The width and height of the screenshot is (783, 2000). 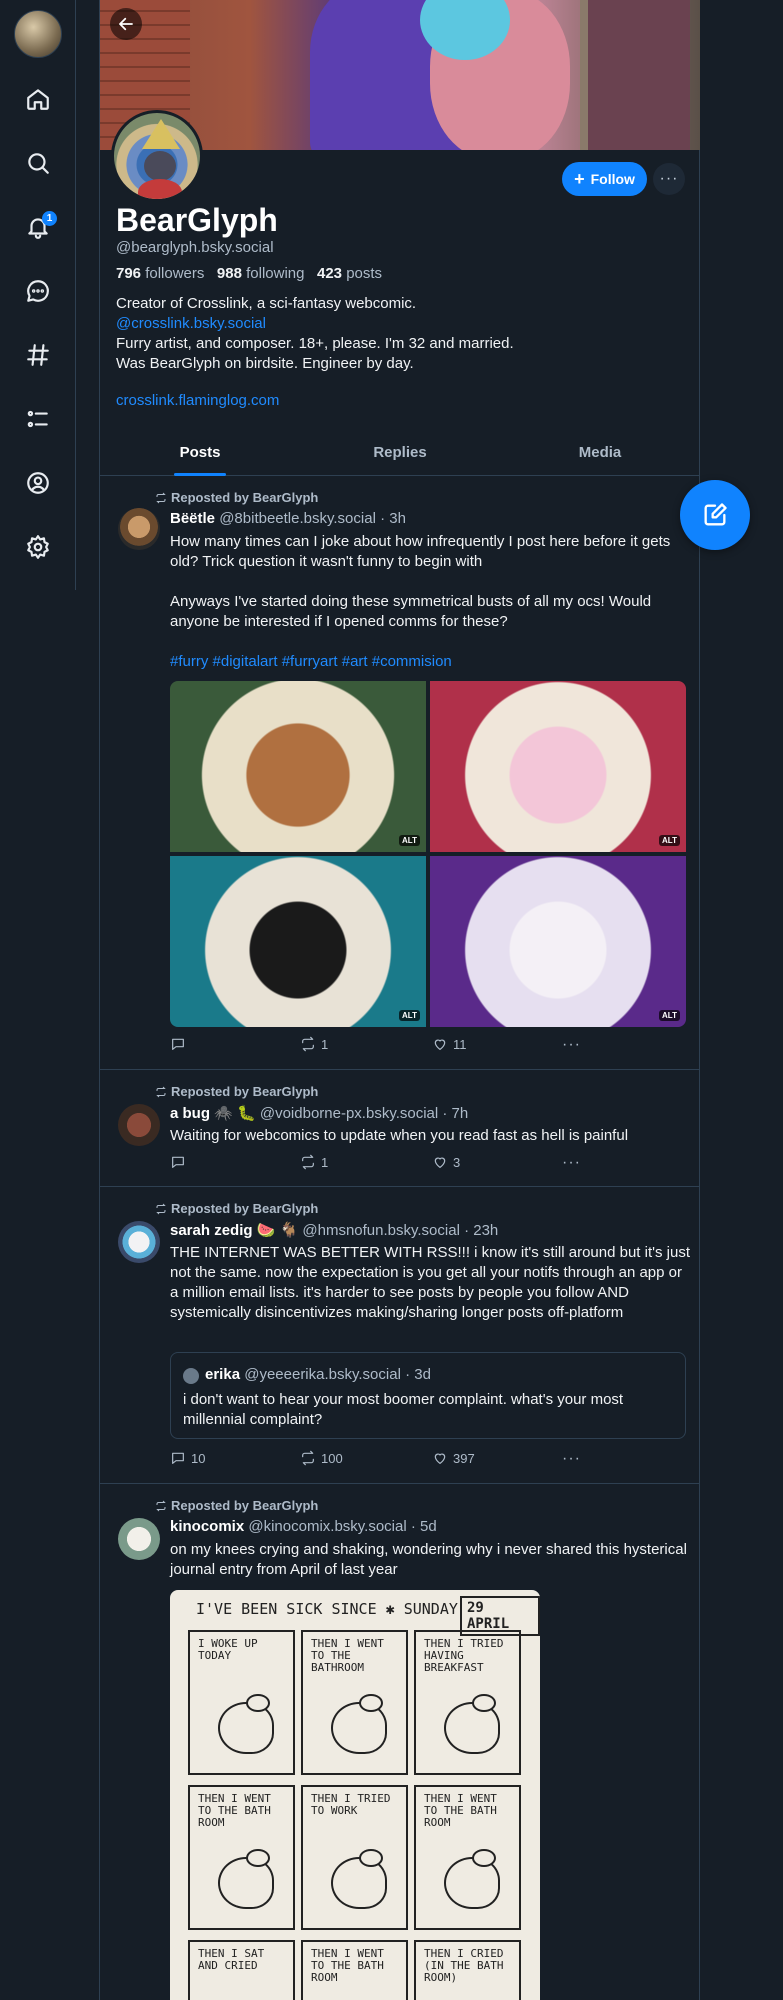 What do you see at coordinates (453, 1458) in the screenshot?
I see `like-button: 397` at bounding box center [453, 1458].